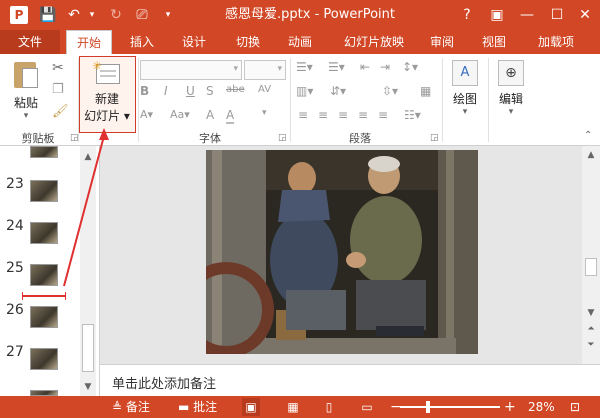 This screenshot has height=418, width=600. Describe the element at coordinates (310, 14) in the screenshot. I see `window-title: 感恩母爱.pptx - PowerPoint` at that location.